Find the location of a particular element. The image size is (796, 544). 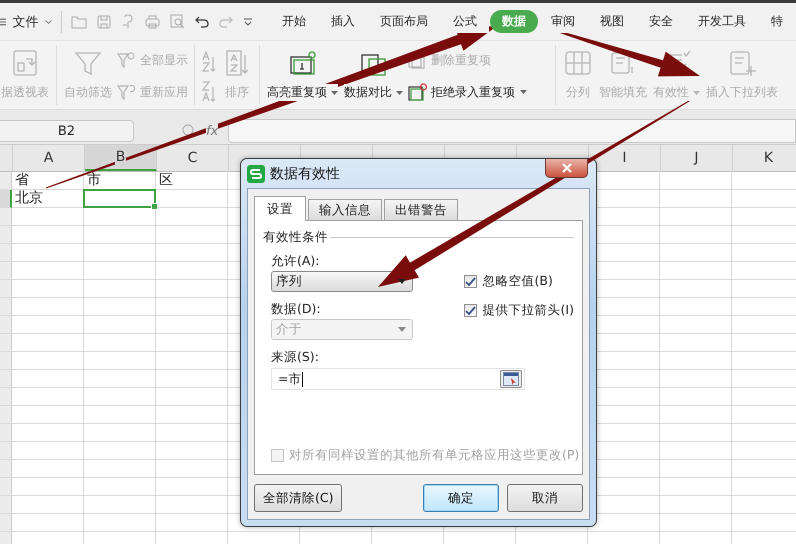

reject-icon is located at coordinates (418, 92).